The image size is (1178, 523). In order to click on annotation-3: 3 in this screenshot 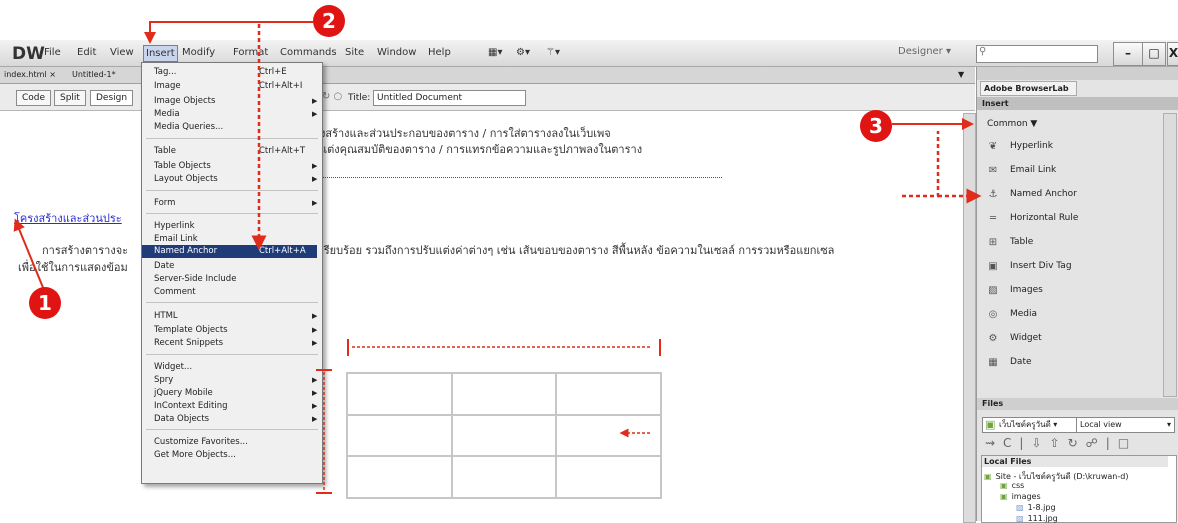, I will do `click(876, 126)`.